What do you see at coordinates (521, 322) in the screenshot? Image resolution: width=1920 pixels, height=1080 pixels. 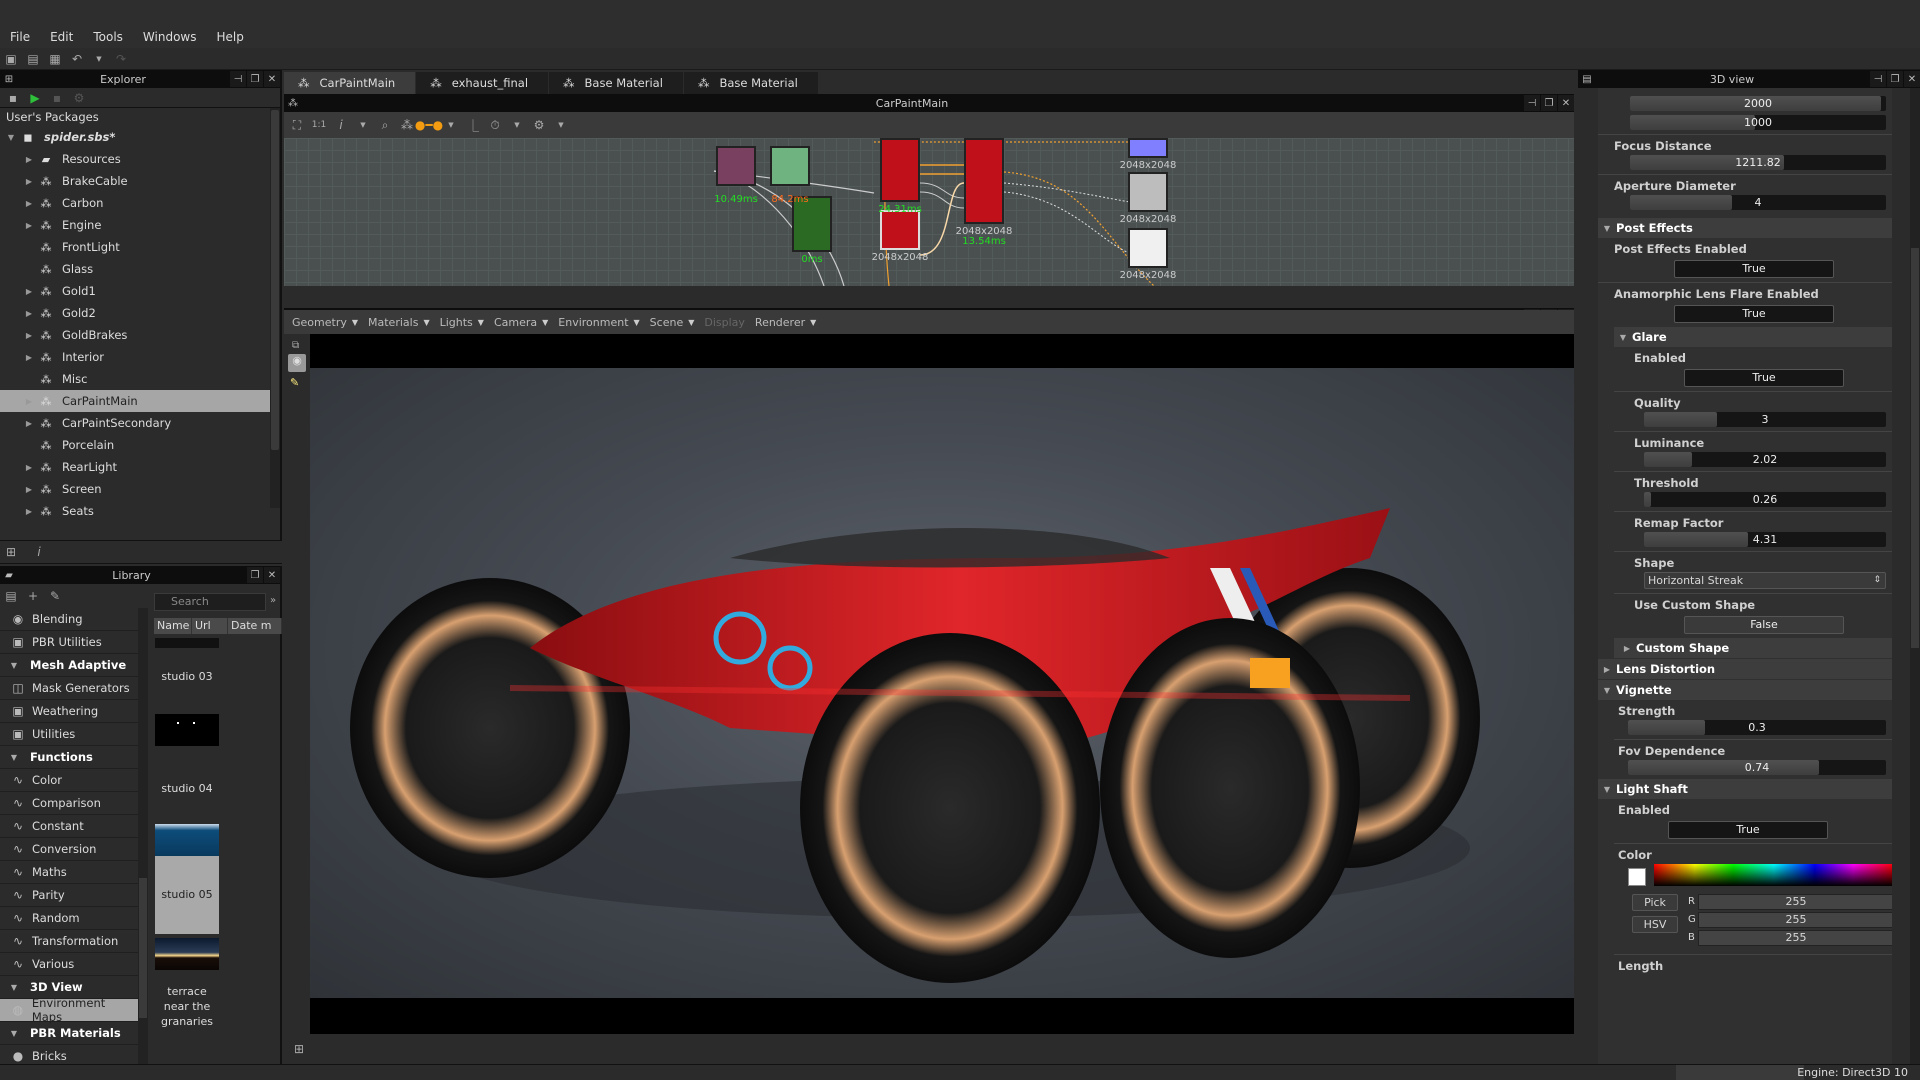 I see `menu-camera: Camera ▼` at bounding box center [521, 322].